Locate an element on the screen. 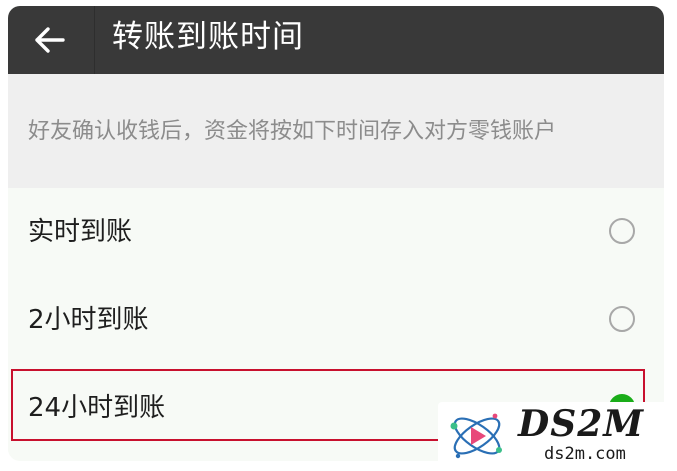 The image size is (677, 471). page-title: 转账到账时间 is located at coordinates (208, 37).